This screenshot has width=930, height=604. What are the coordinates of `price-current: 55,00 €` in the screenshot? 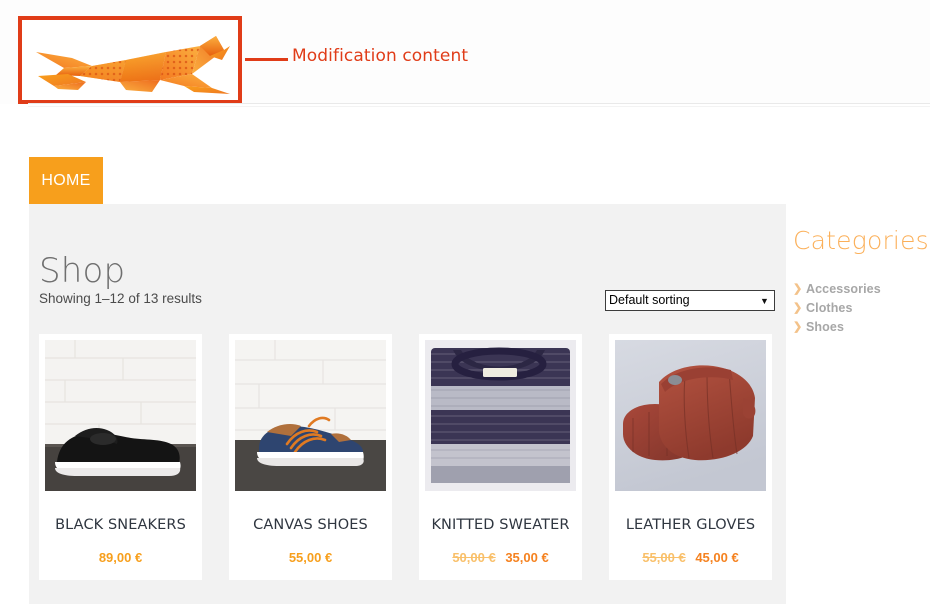 It's located at (310, 557).